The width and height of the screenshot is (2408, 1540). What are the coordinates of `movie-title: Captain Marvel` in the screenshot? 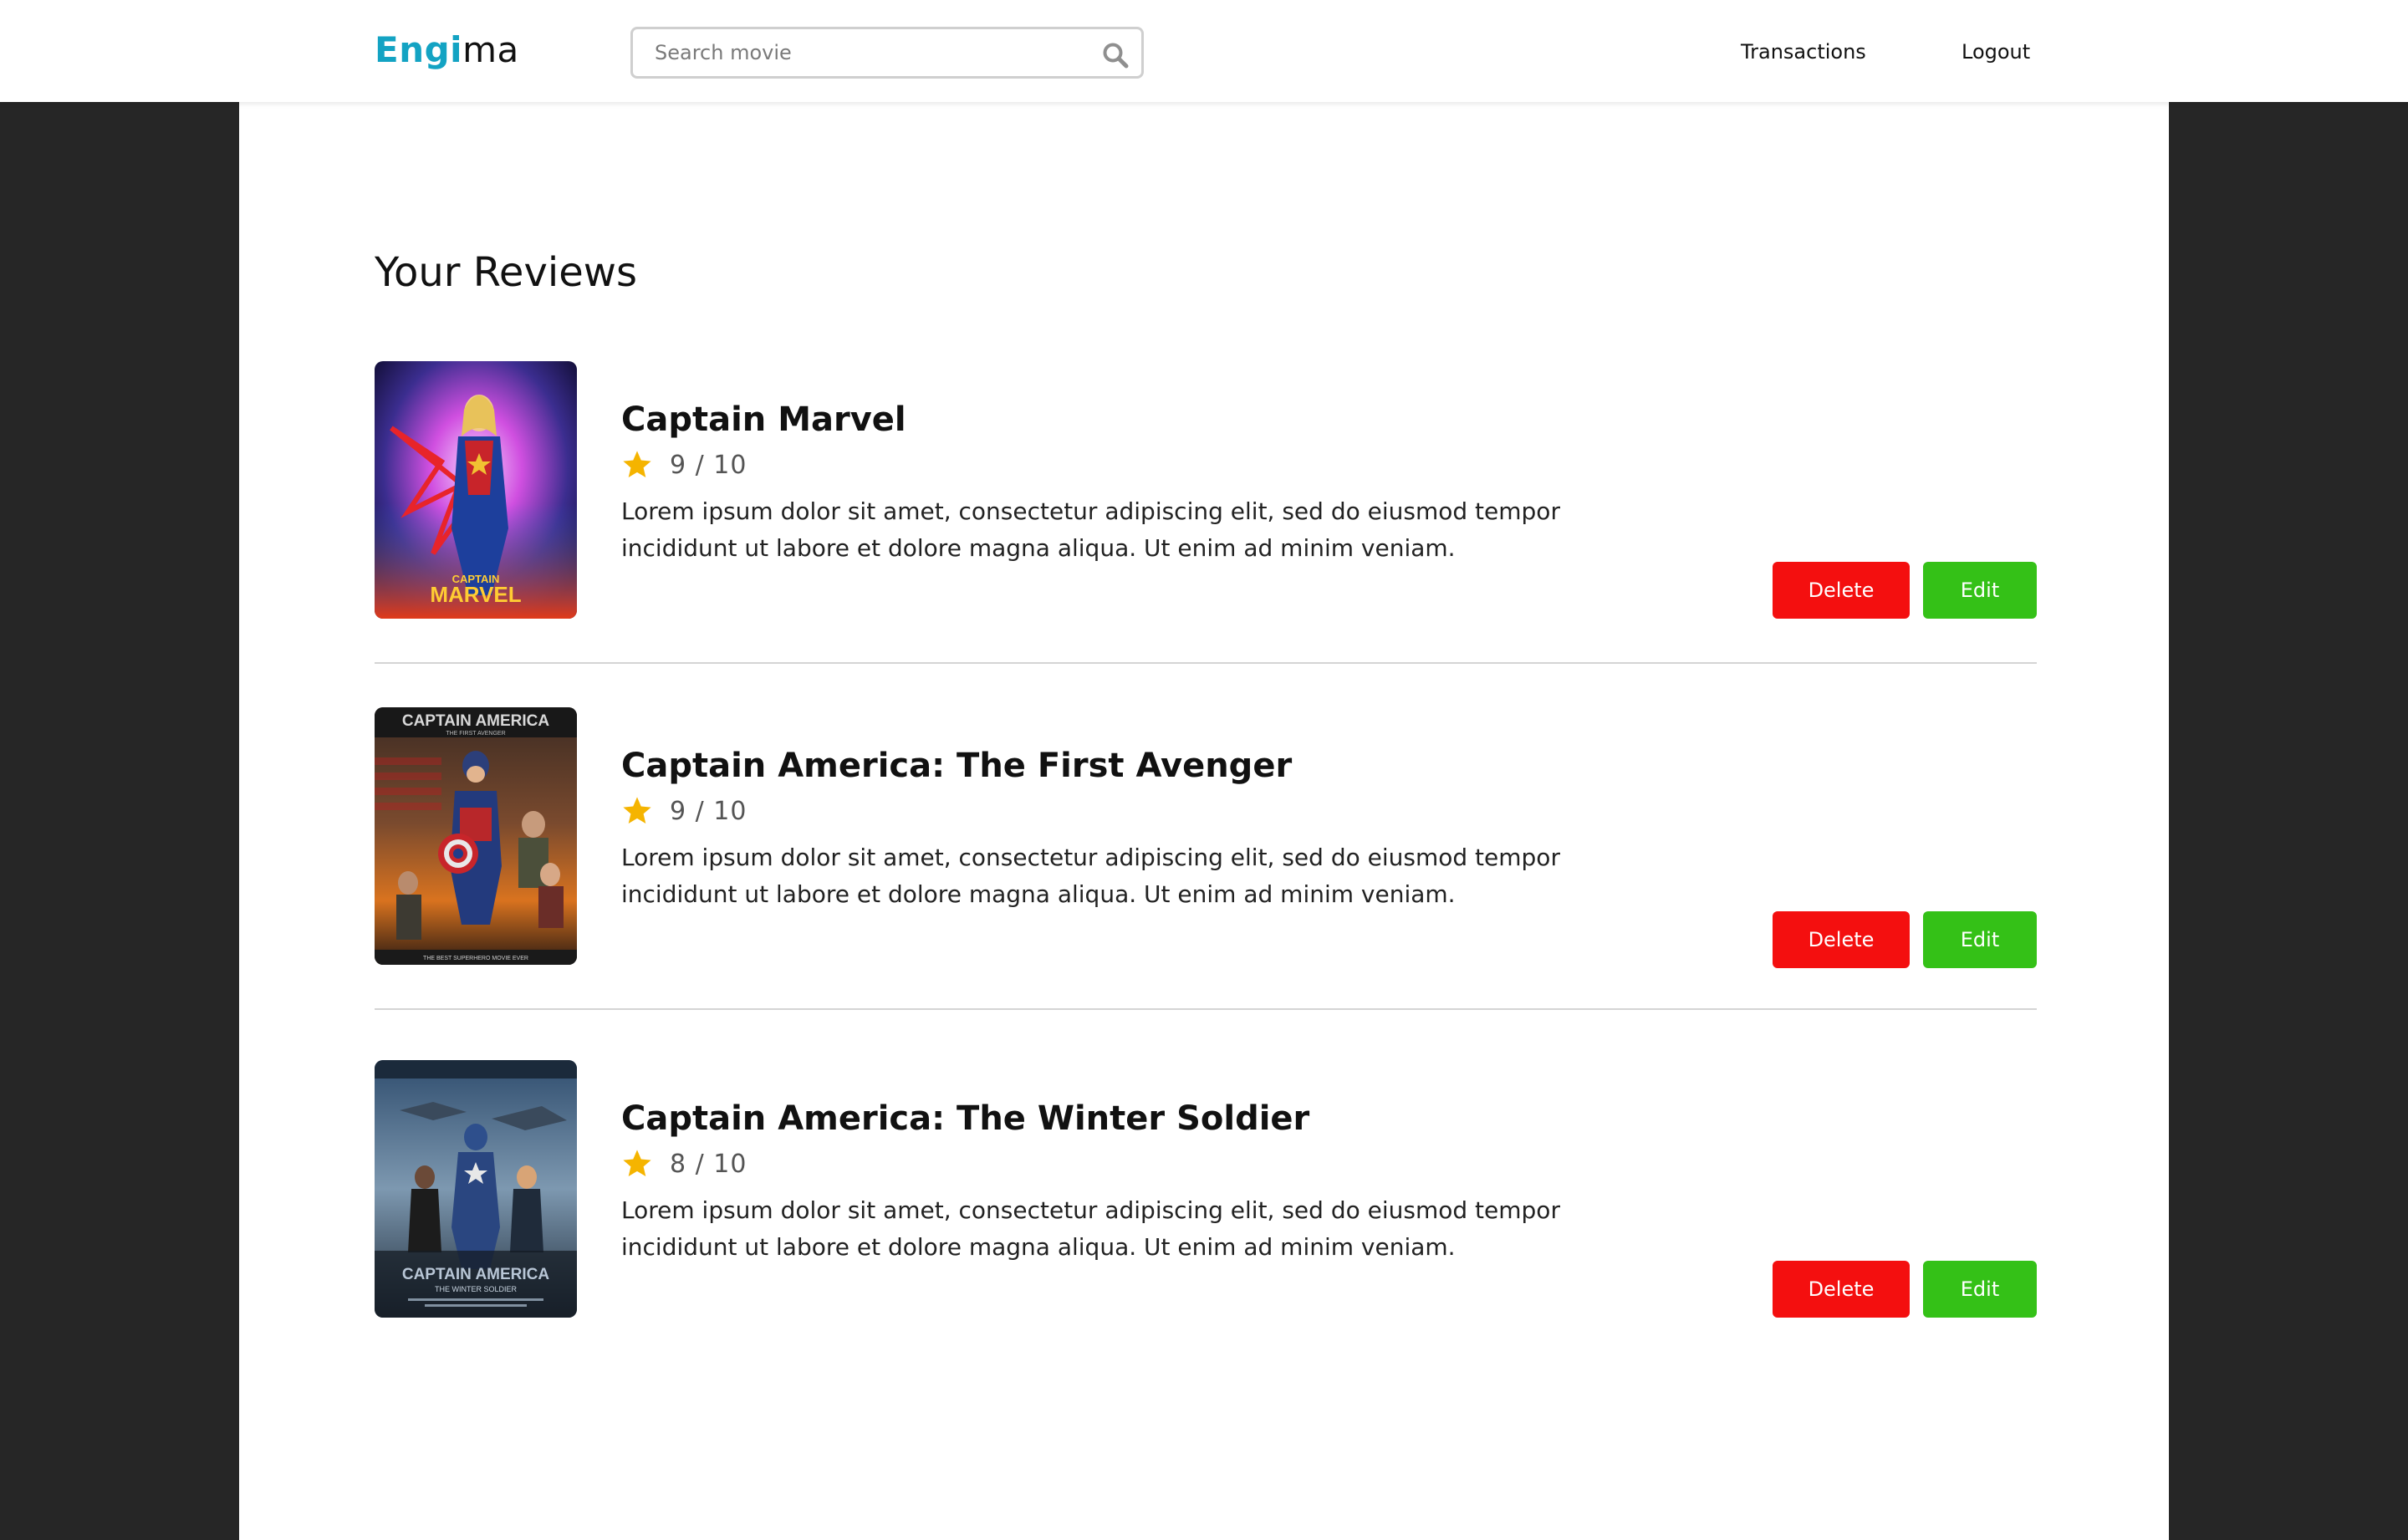 It's located at (764, 420).